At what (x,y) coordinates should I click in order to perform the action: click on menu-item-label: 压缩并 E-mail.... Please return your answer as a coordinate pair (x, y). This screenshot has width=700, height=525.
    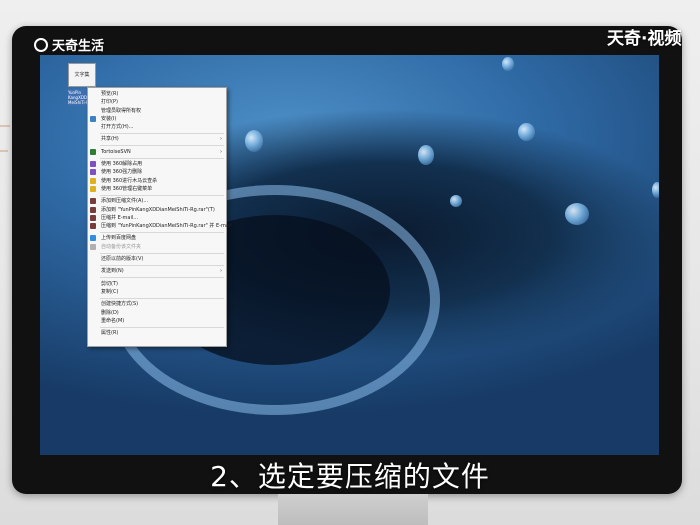
    Looking at the image, I should click on (120, 217).